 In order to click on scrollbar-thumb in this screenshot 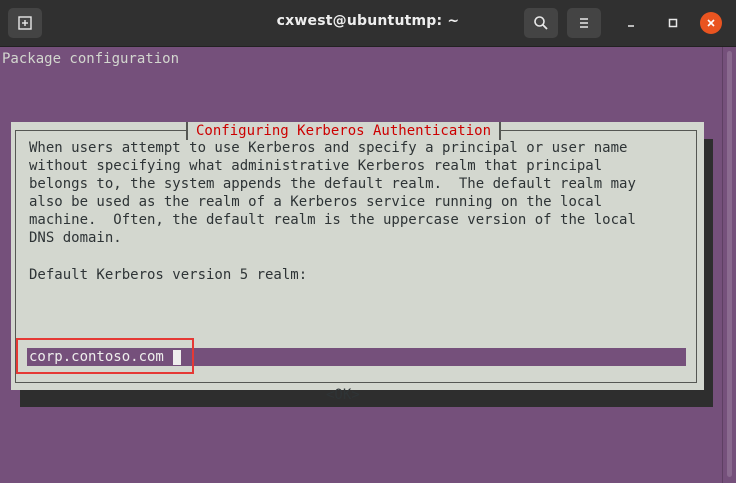, I will do `click(729, 264)`.